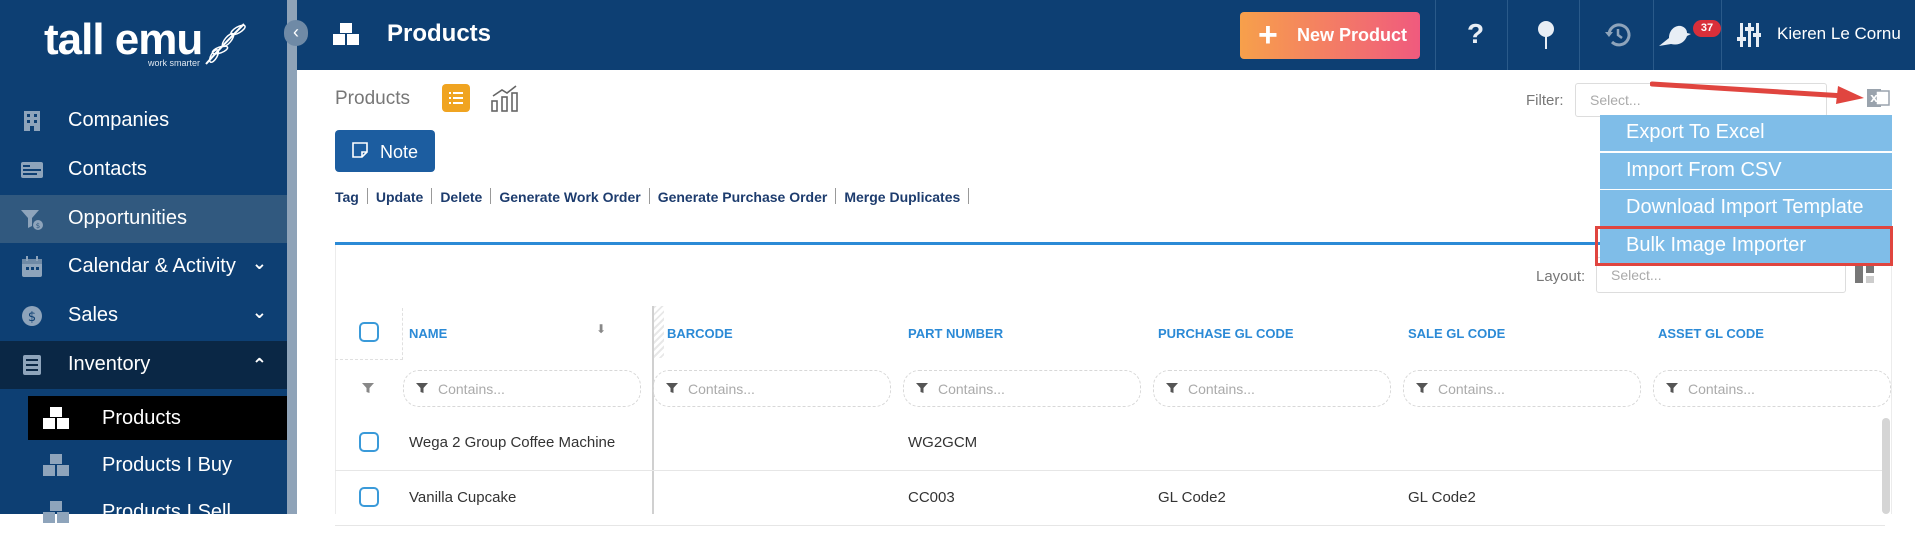  Describe the element at coordinates (1561, 276) in the screenshot. I see `layout-label: Layout:` at that location.